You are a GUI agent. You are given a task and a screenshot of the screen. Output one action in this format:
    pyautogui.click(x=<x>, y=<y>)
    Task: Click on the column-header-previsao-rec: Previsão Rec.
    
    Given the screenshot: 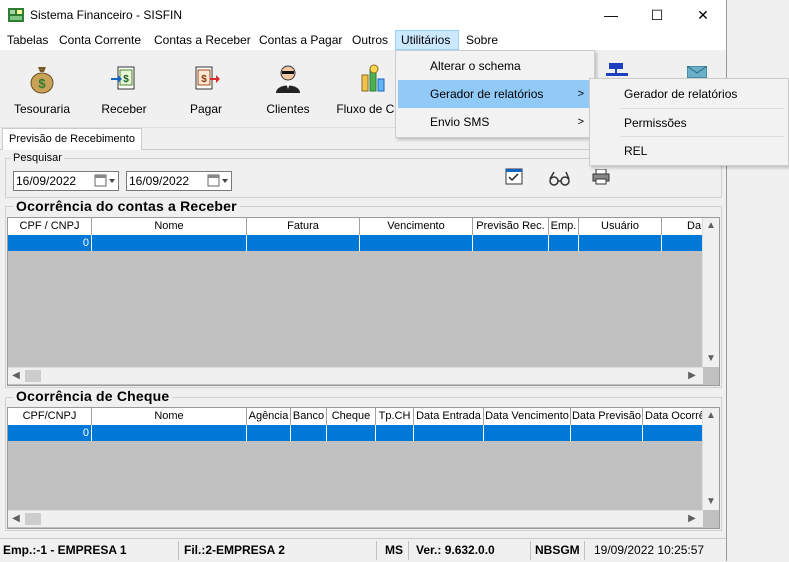 What is the action you would take?
    pyautogui.click(x=511, y=226)
    